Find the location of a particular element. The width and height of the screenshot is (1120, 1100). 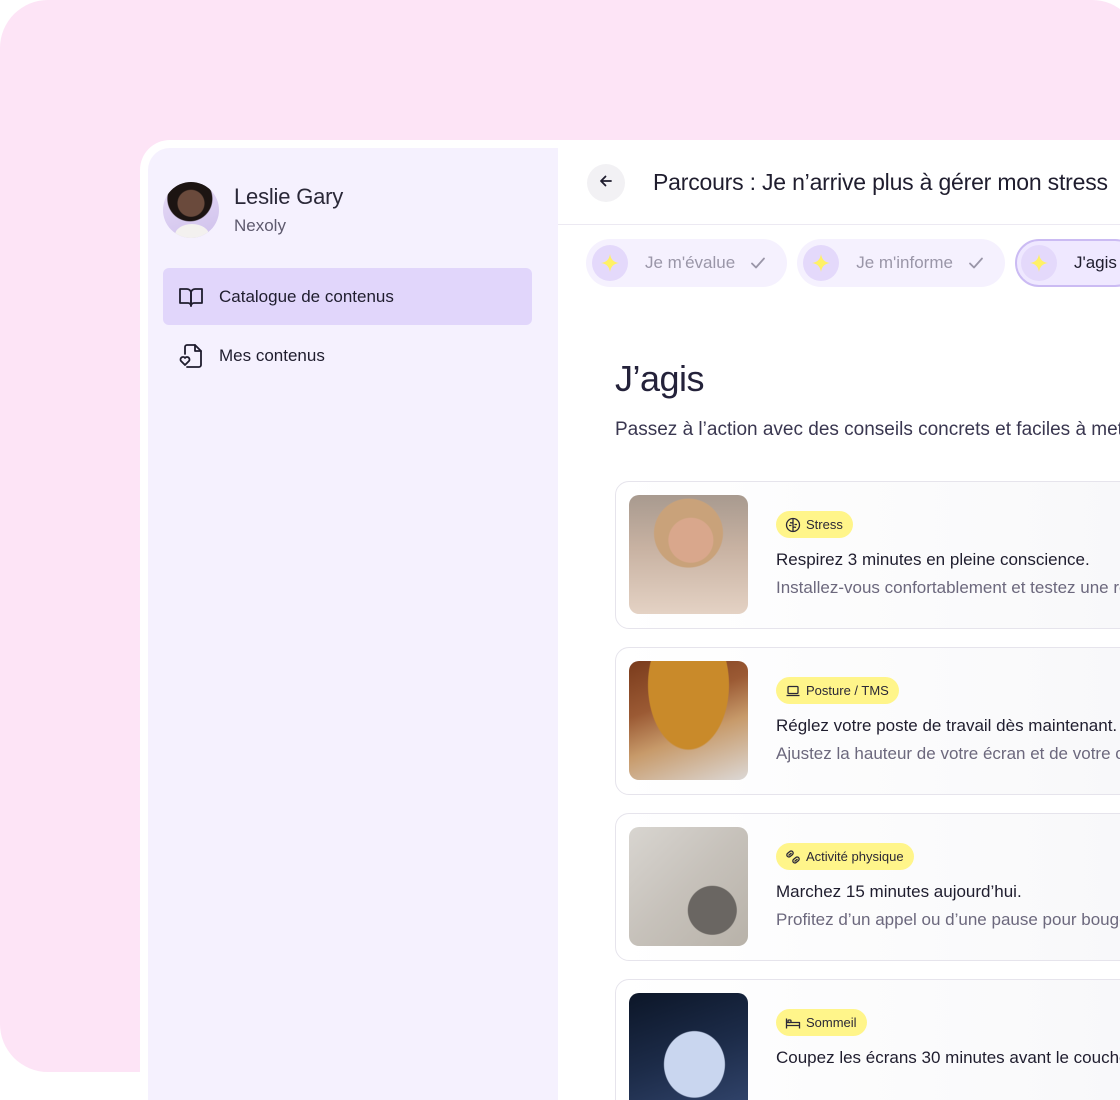

category-tag: Sommeil is located at coordinates (821, 1022).